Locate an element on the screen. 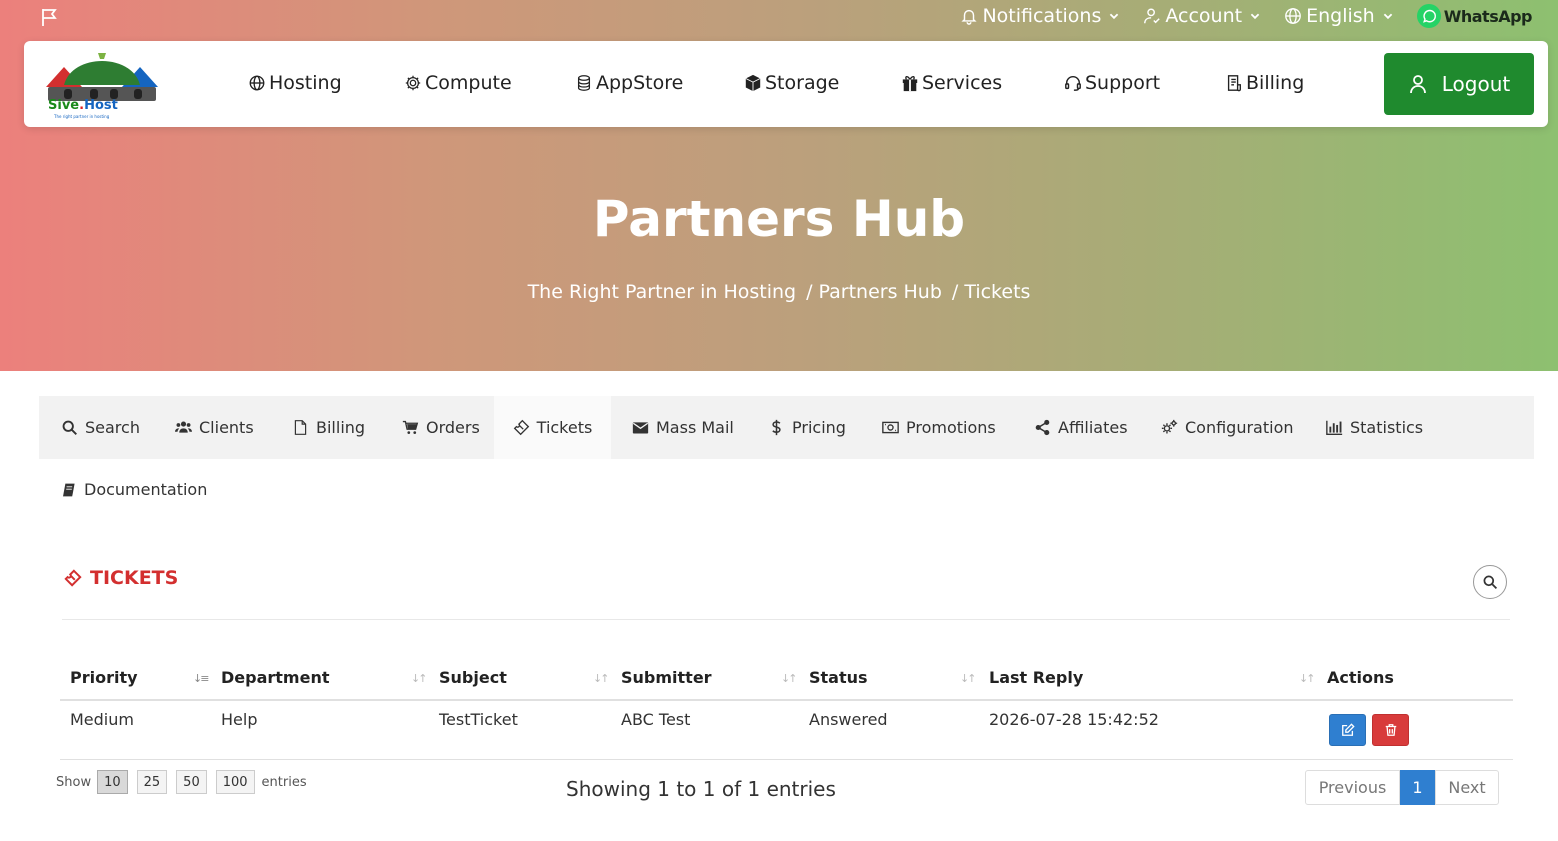  tab-promotions: Promotions is located at coordinates (939, 427).